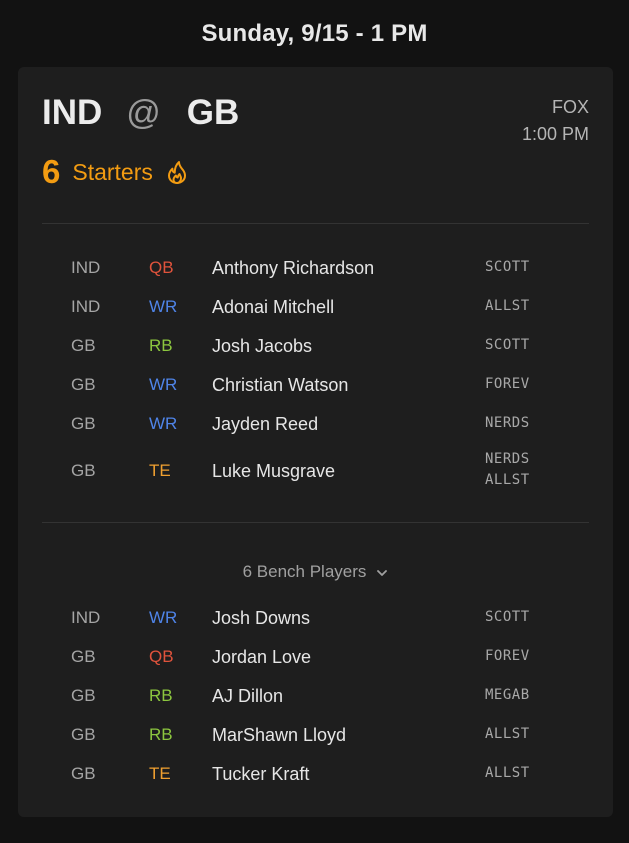  I want to click on bench-toggle-label: 6 Bench Players, so click(304, 571).